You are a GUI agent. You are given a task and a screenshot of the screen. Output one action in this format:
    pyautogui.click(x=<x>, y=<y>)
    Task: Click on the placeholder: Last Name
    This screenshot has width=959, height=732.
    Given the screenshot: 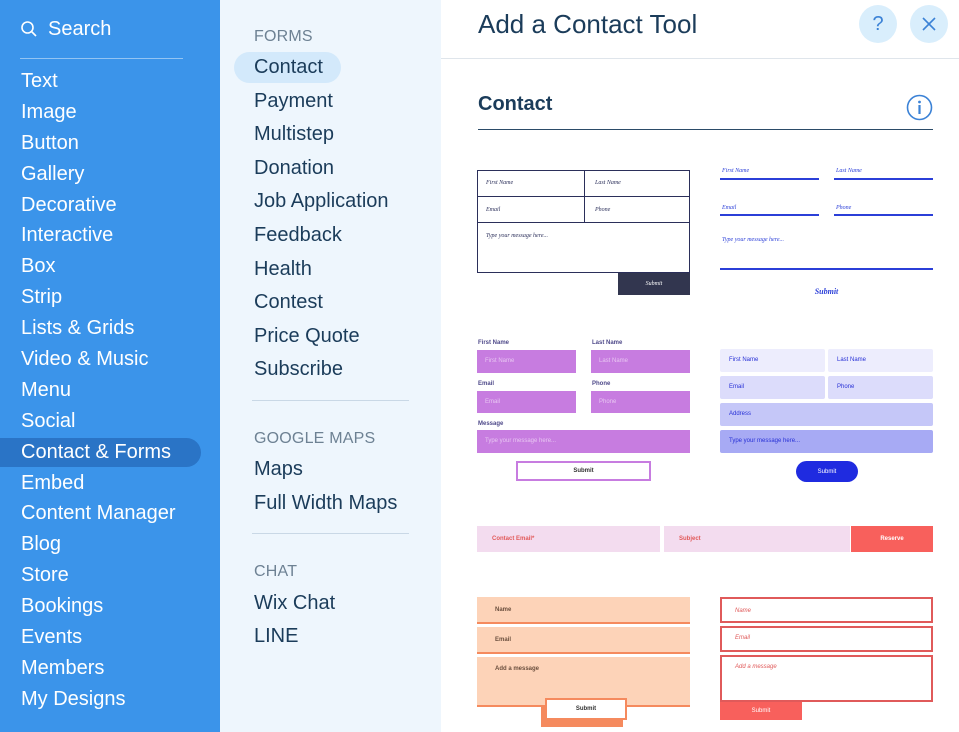 What is the action you would take?
    pyautogui.click(x=614, y=361)
    